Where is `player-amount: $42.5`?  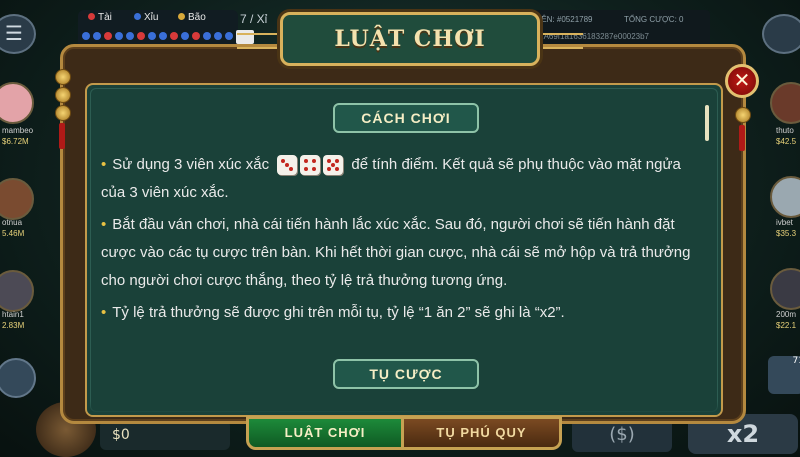
player-amount: $42.5 is located at coordinates (786, 141).